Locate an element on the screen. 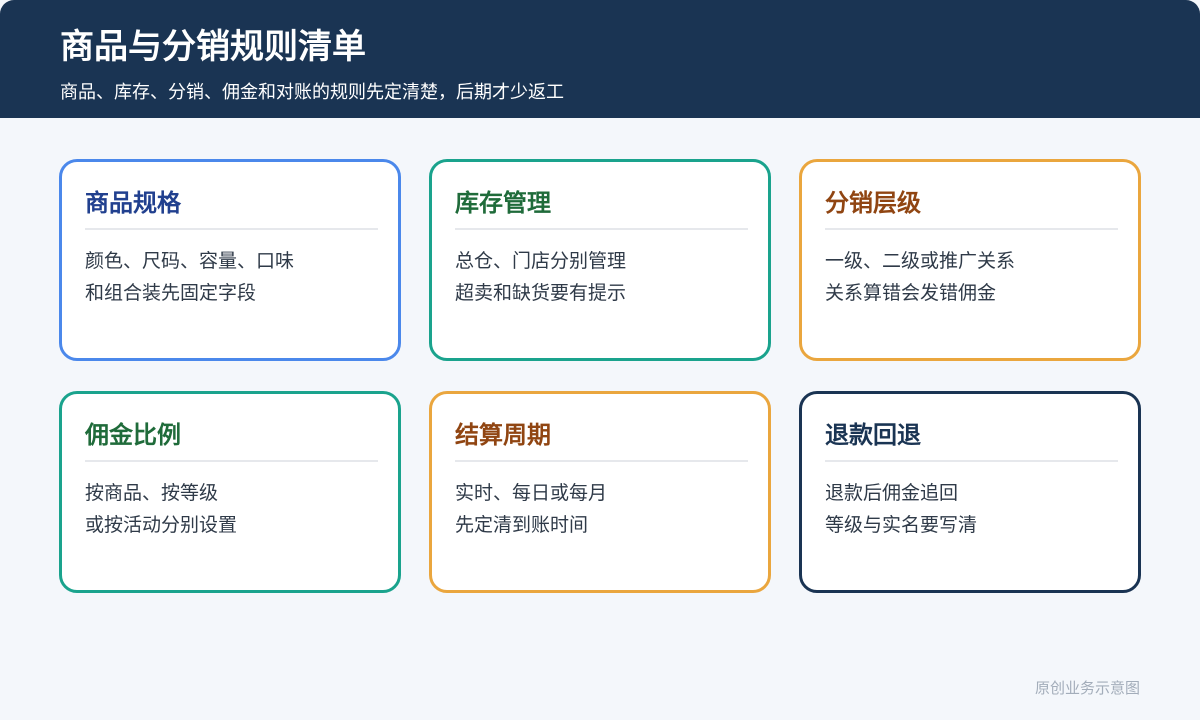 The width and height of the screenshot is (1200, 720). card-description-line: 和组合装先固定字段 is located at coordinates (171, 293).